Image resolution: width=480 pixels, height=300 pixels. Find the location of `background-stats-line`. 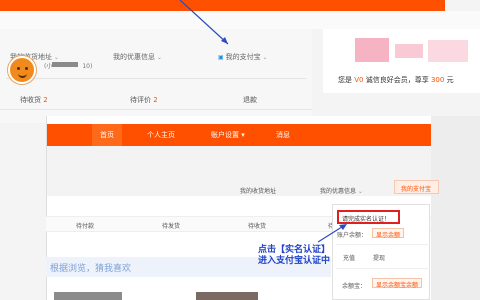

background-stats-line is located at coordinates (156, 109).